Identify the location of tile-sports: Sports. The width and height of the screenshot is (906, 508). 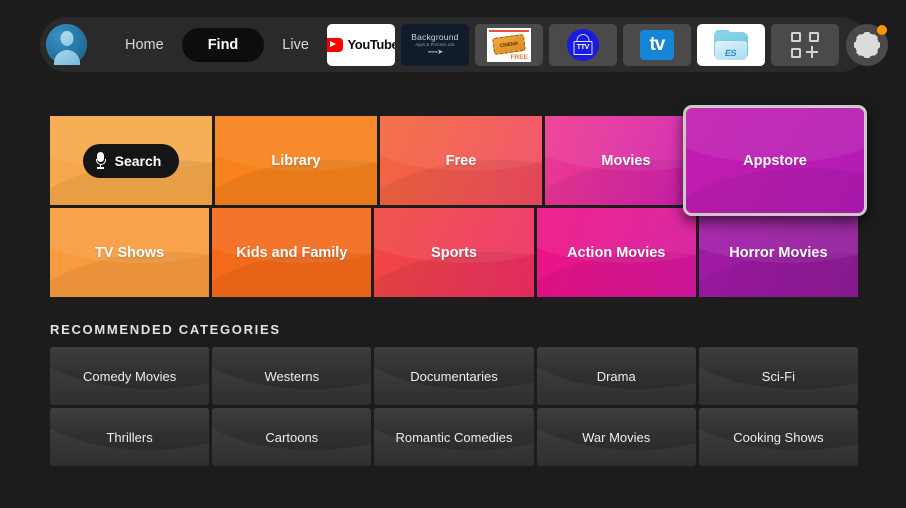
(454, 252).